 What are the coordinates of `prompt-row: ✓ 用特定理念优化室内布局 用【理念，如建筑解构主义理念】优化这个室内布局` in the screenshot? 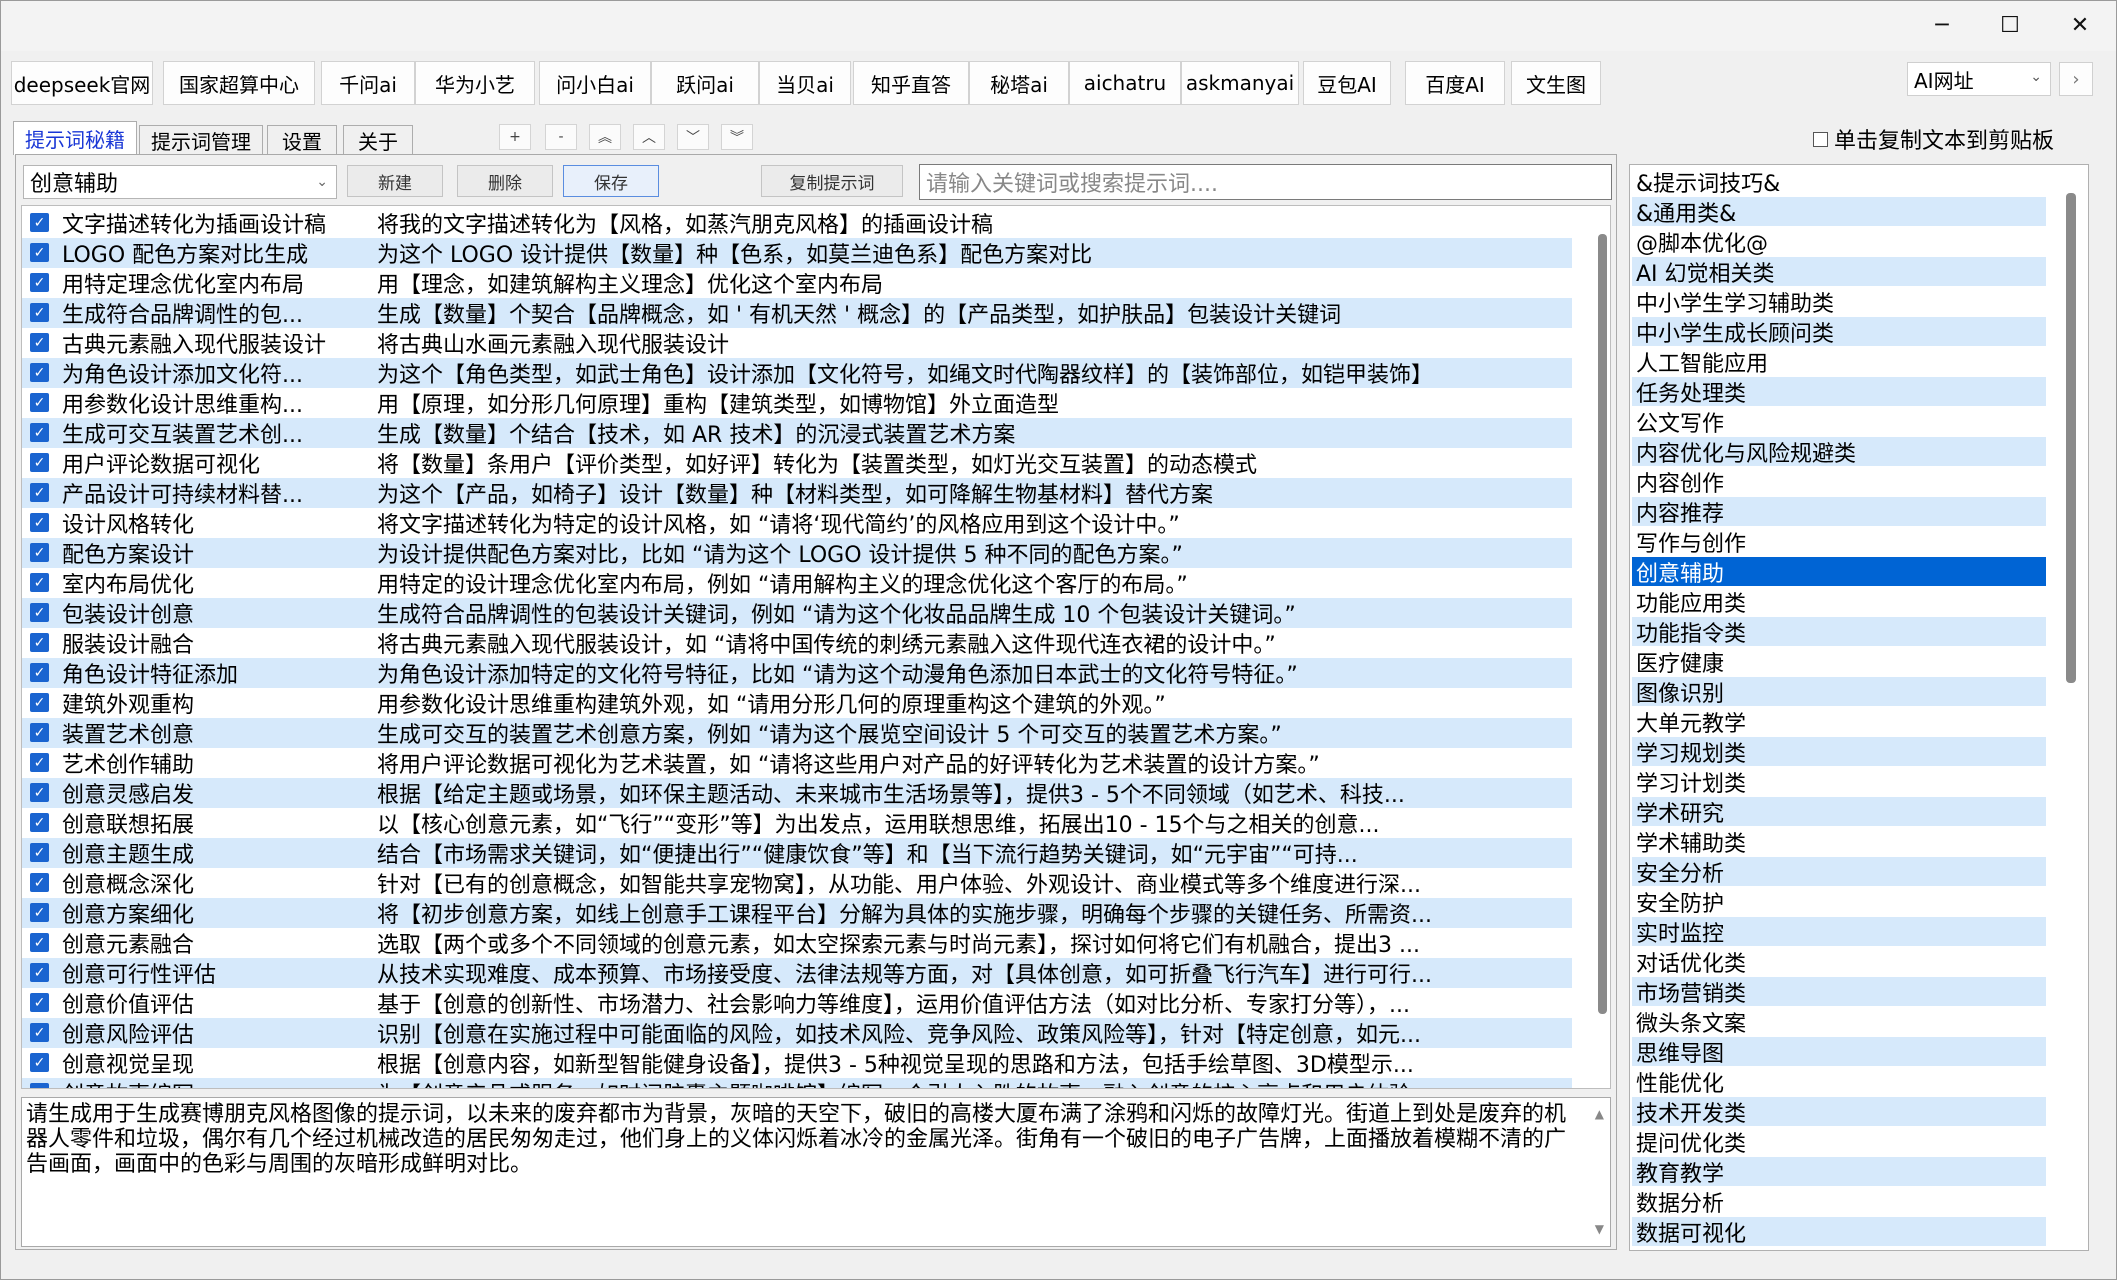 It's located at (797, 283).